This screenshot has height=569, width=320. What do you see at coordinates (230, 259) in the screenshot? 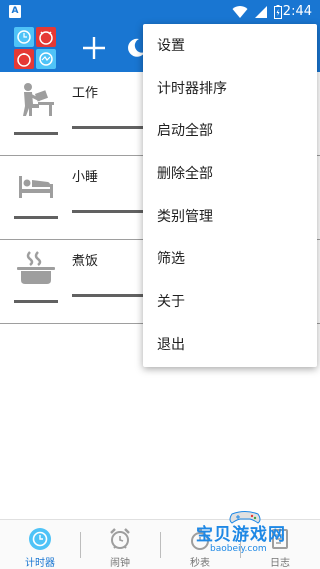
I see `menu-item-filter: 筛选` at bounding box center [230, 259].